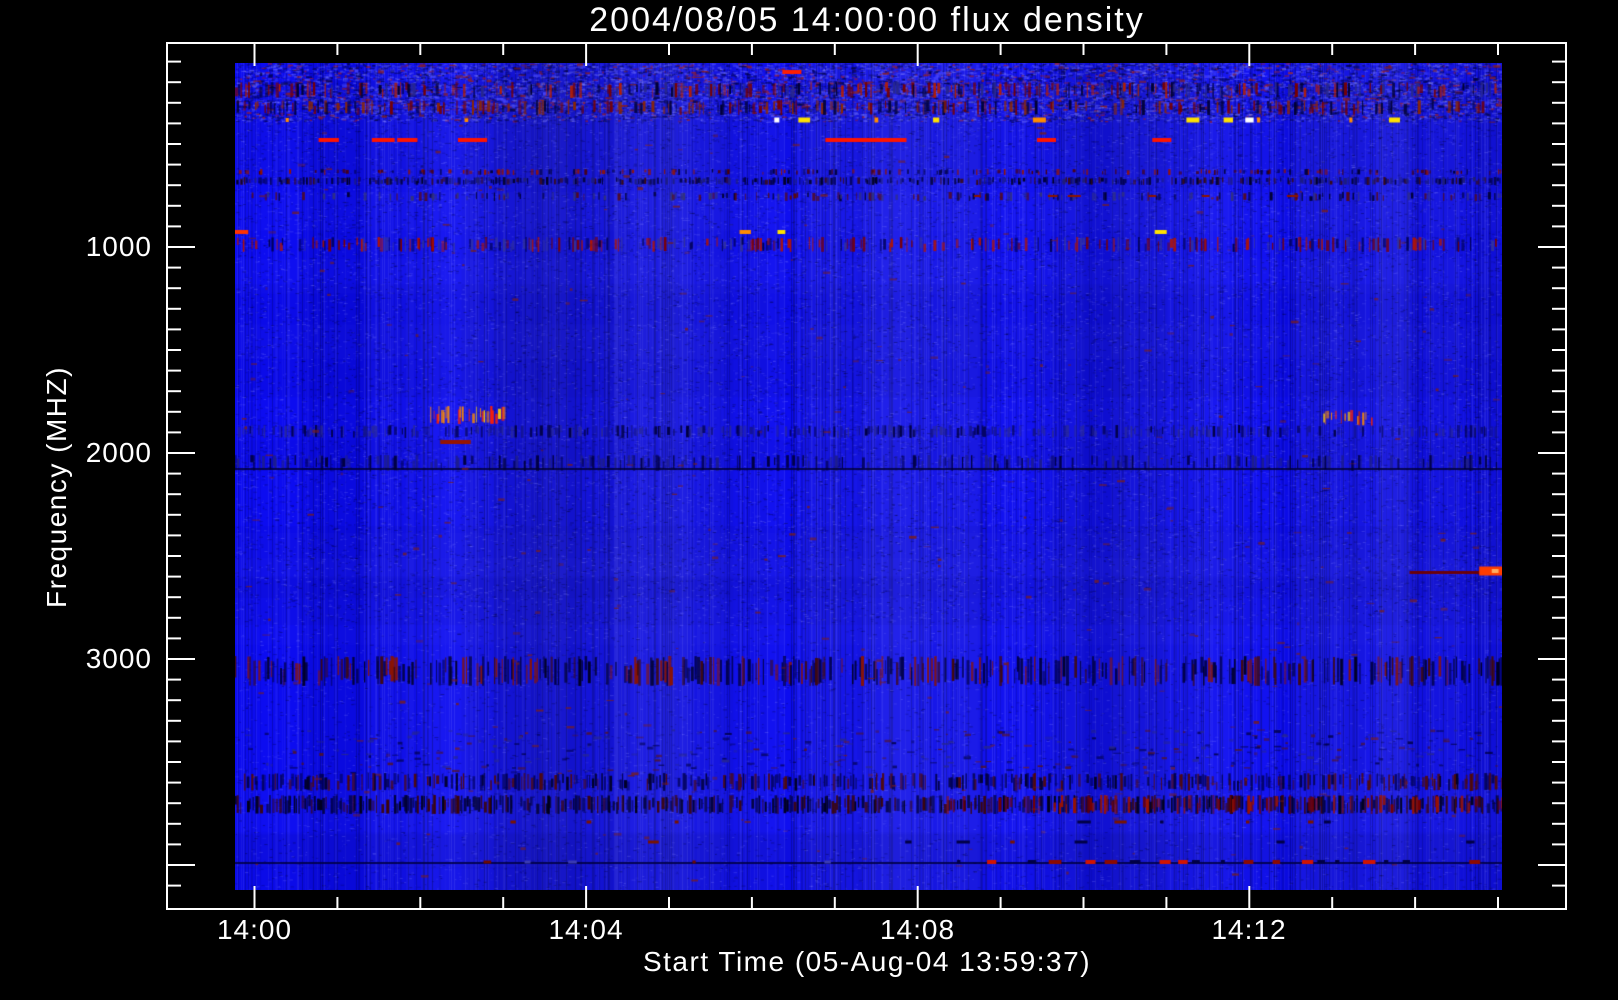  I want to click on x-tick-label: 14:04, so click(586, 929).